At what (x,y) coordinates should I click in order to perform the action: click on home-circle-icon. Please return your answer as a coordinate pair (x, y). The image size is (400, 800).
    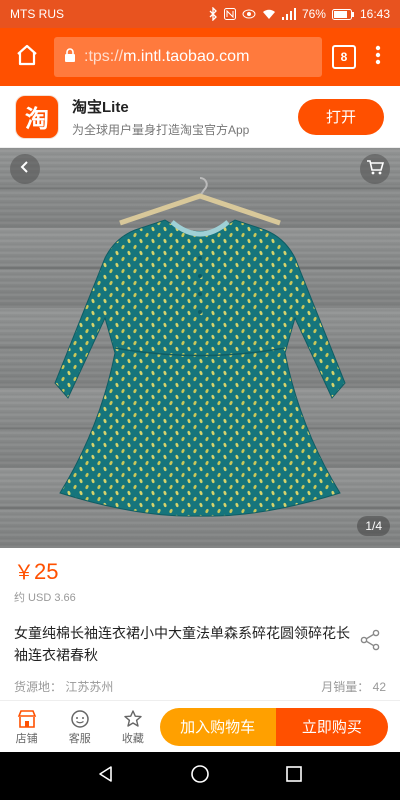
    Looking at the image, I should click on (200, 776).